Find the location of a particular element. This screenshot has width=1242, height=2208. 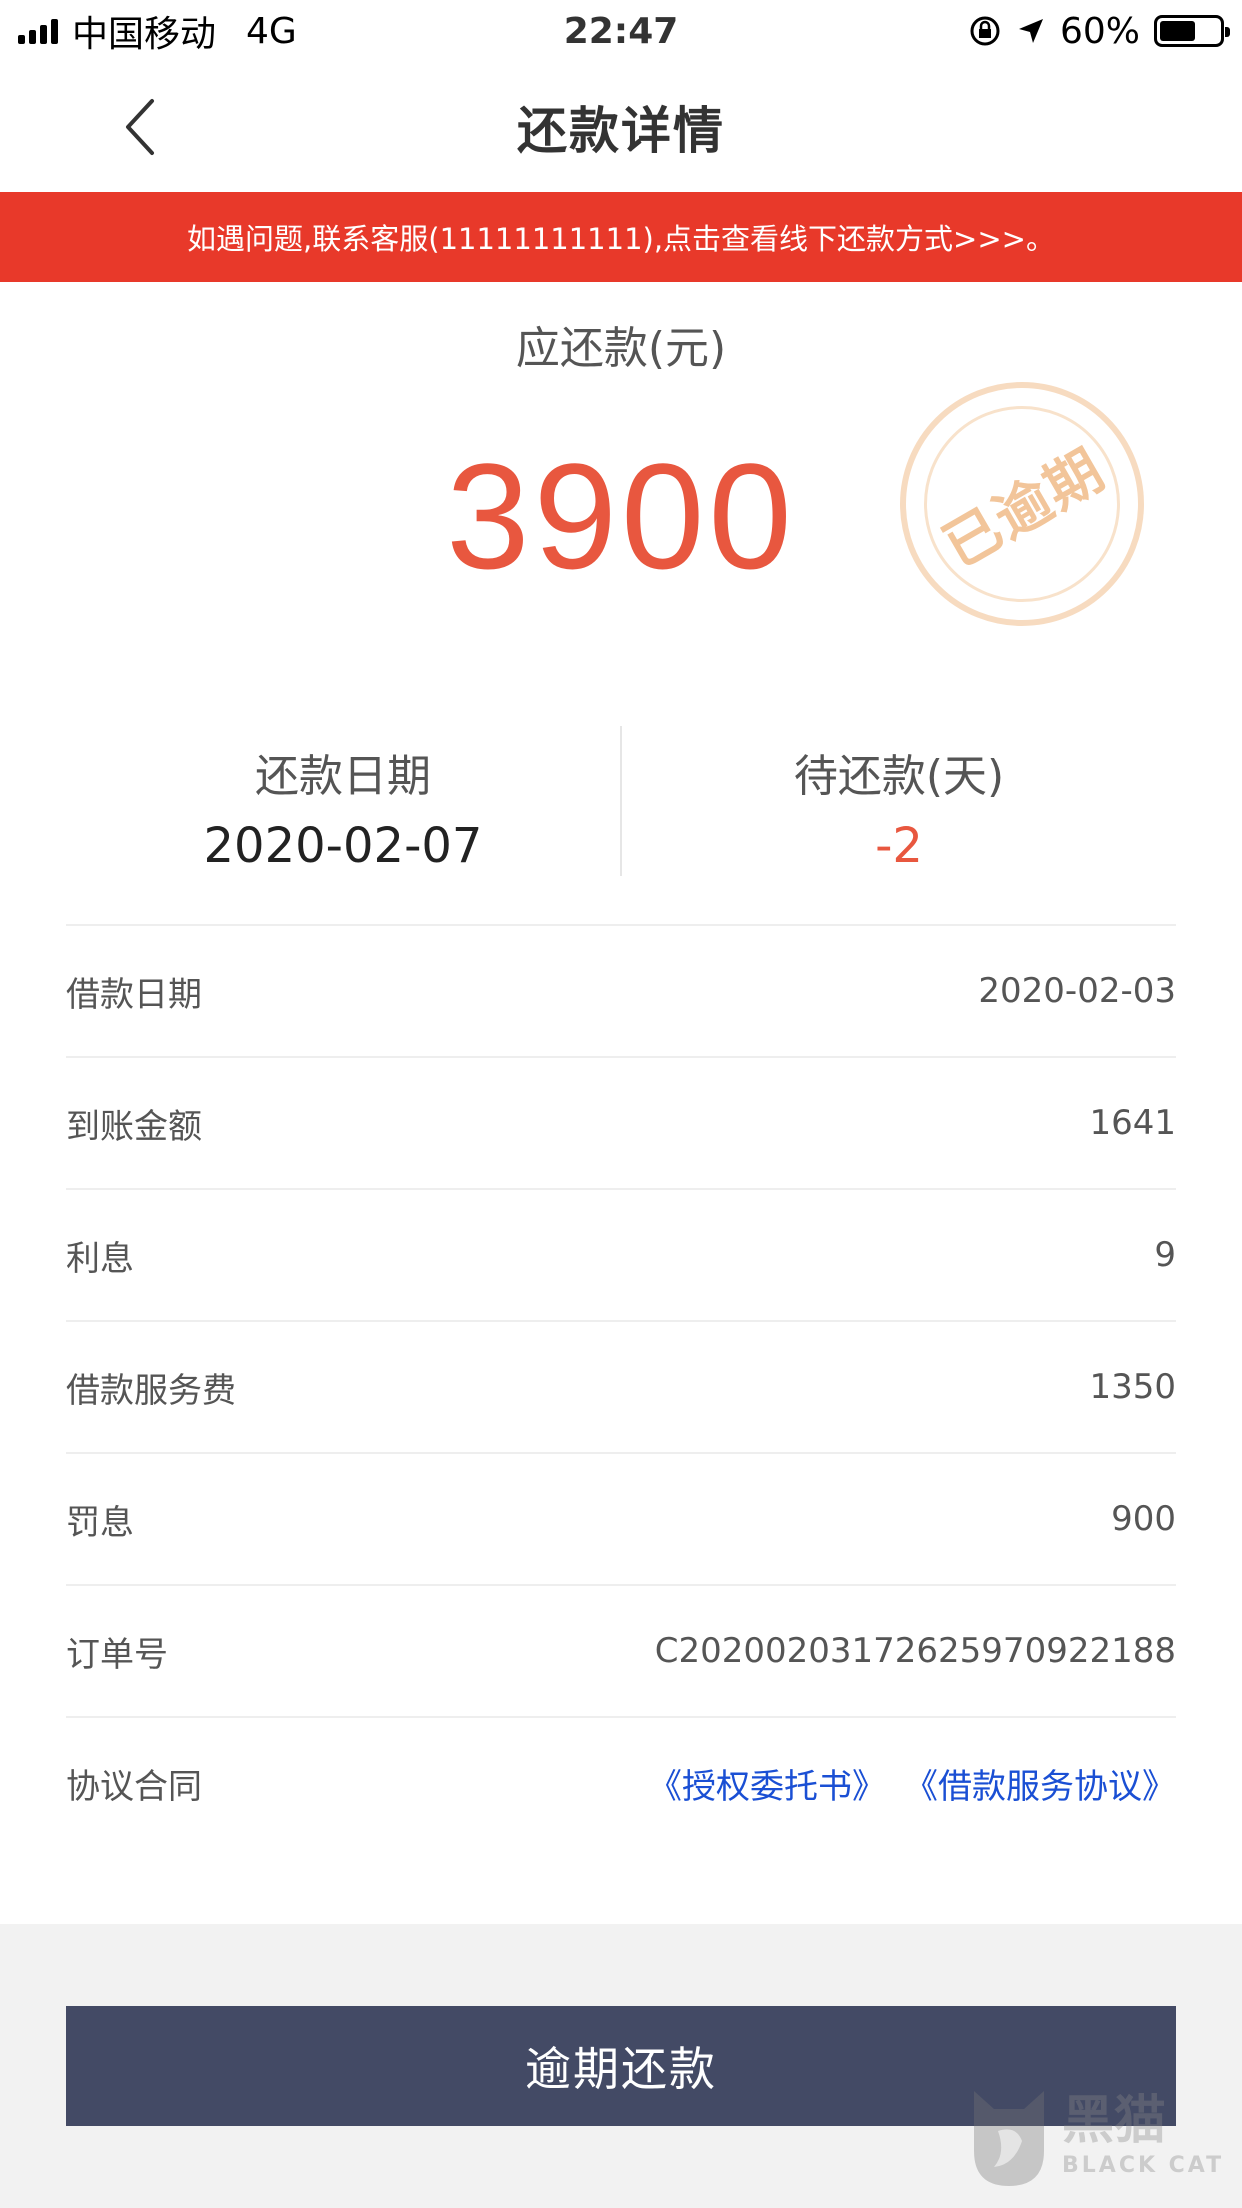

detail-label: 协议合同 is located at coordinates (134, 1786).